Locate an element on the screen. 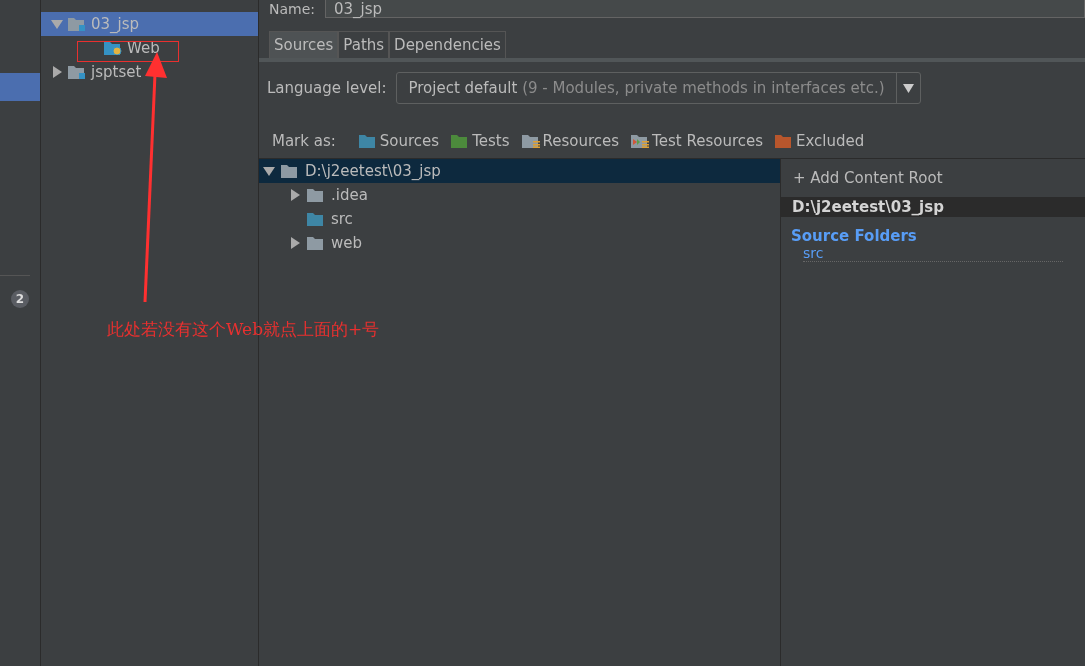  count-badge: 2 is located at coordinates (20, 299).